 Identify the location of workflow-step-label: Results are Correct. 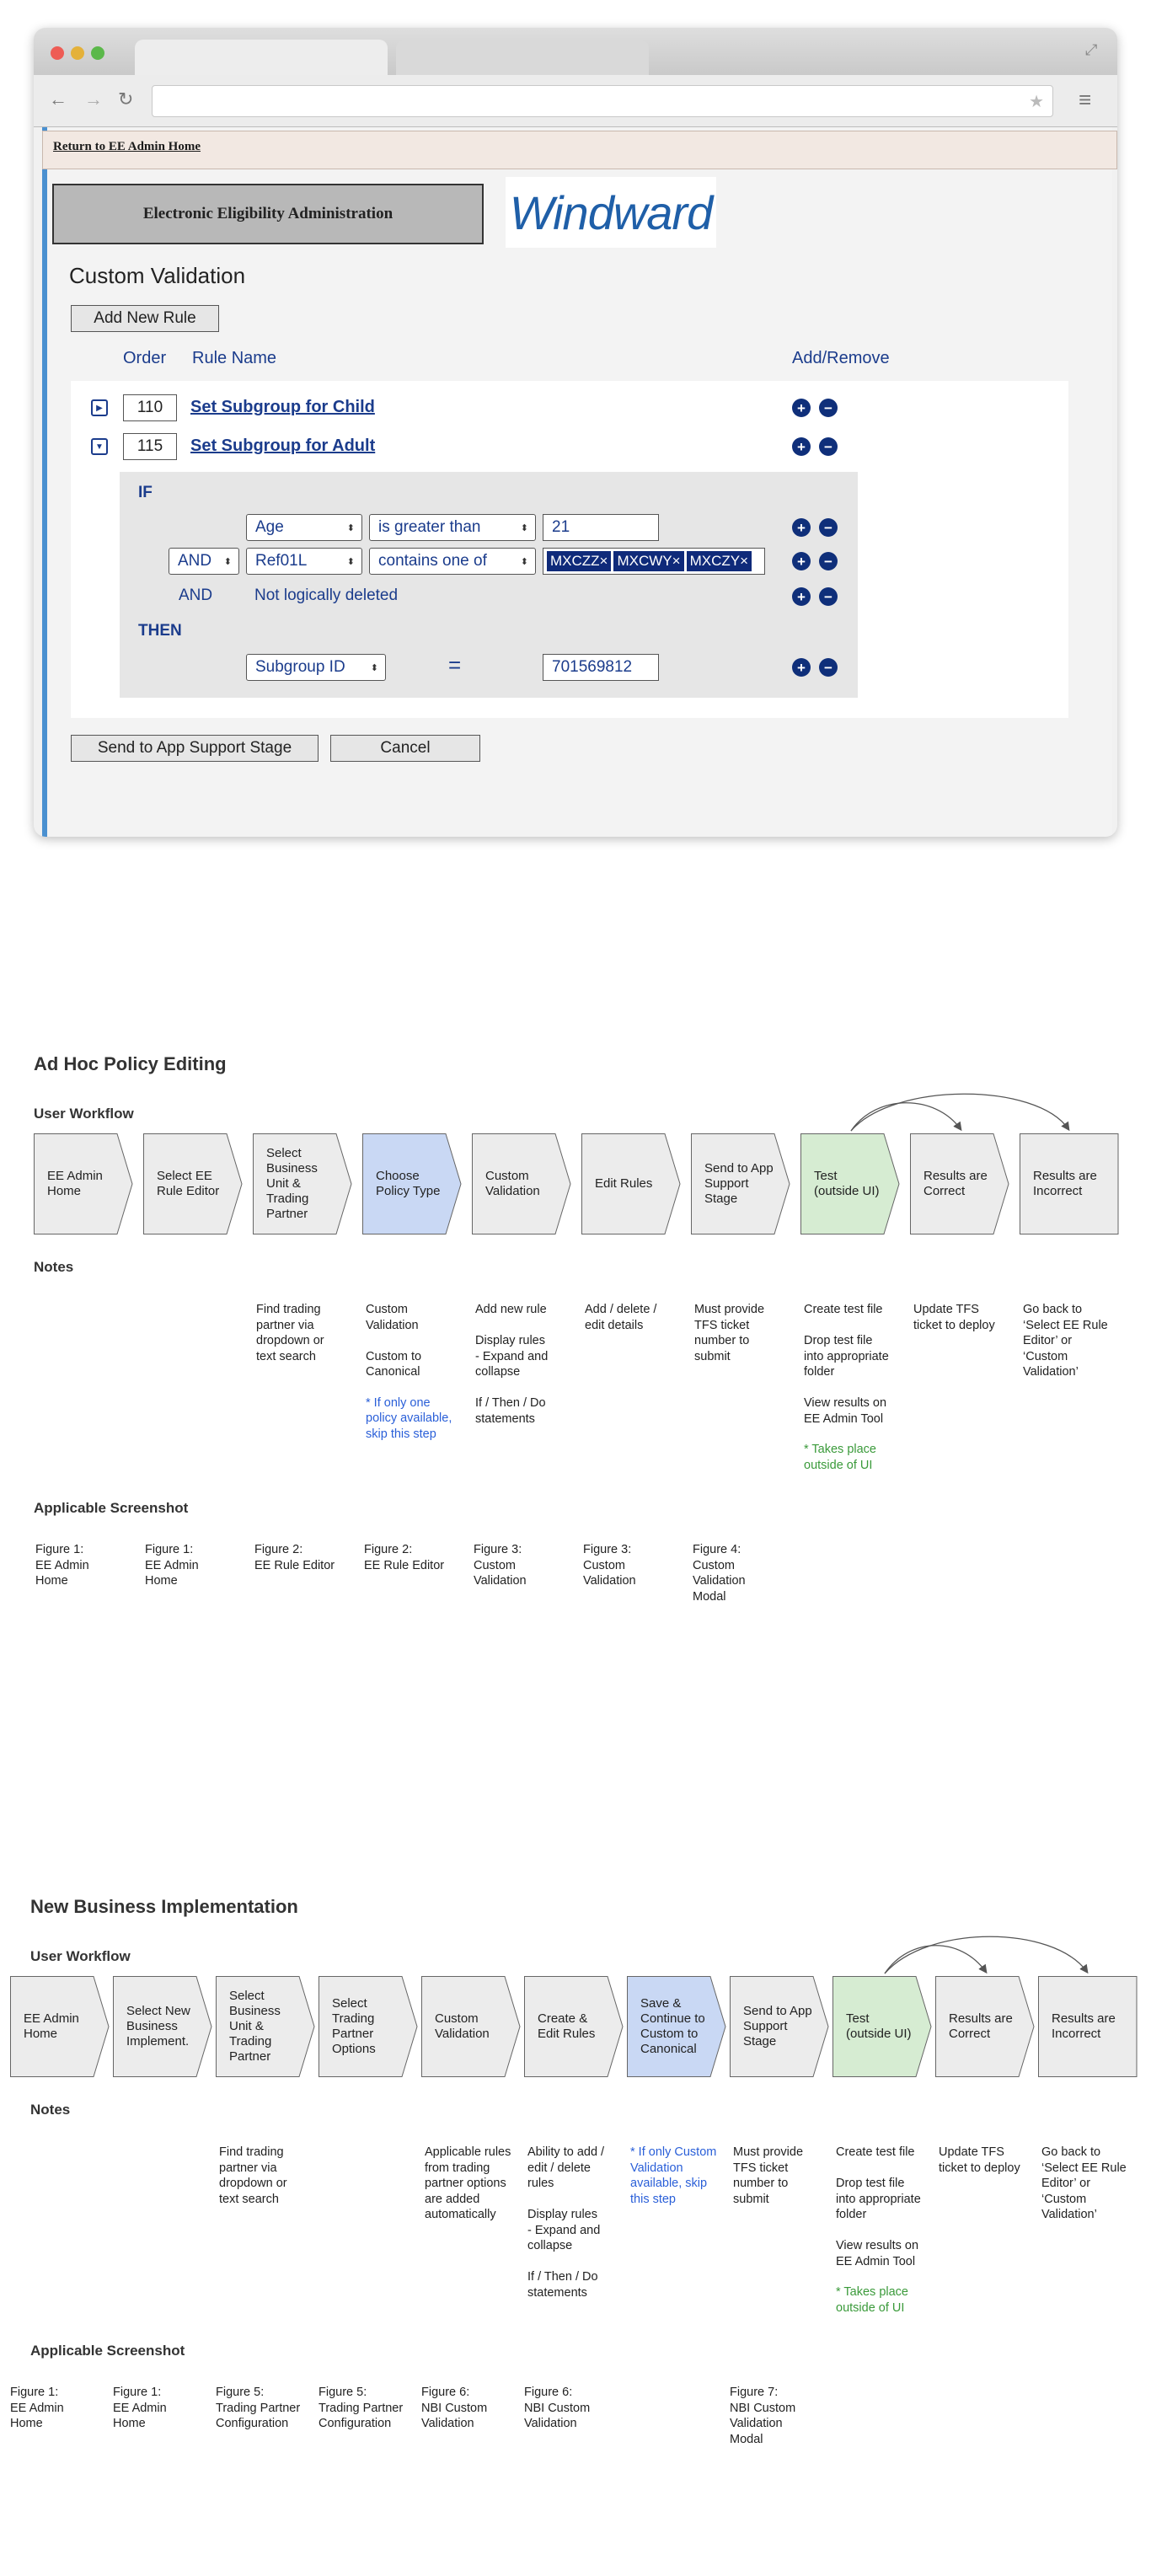
(955, 1184).